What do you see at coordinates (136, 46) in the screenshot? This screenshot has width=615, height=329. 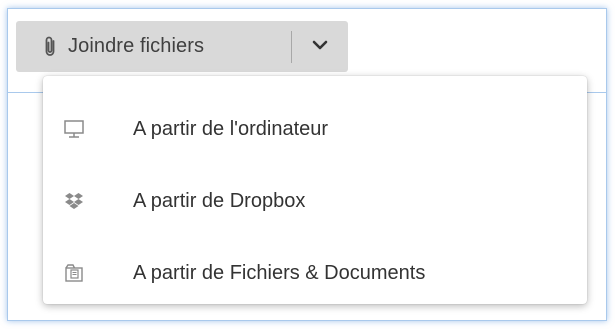 I see `attach-files-label: Joindre fichiers` at bounding box center [136, 46].